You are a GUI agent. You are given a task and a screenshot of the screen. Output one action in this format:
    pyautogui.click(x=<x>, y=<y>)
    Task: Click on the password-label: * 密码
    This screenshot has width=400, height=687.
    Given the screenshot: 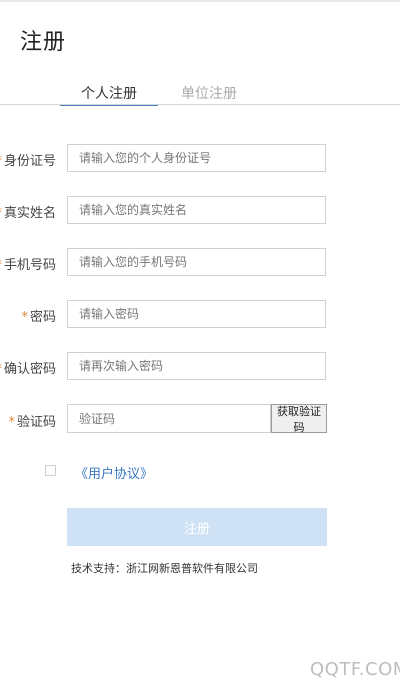 What is the action you would take?
    pyautogui.click(x=38, y=317)
    